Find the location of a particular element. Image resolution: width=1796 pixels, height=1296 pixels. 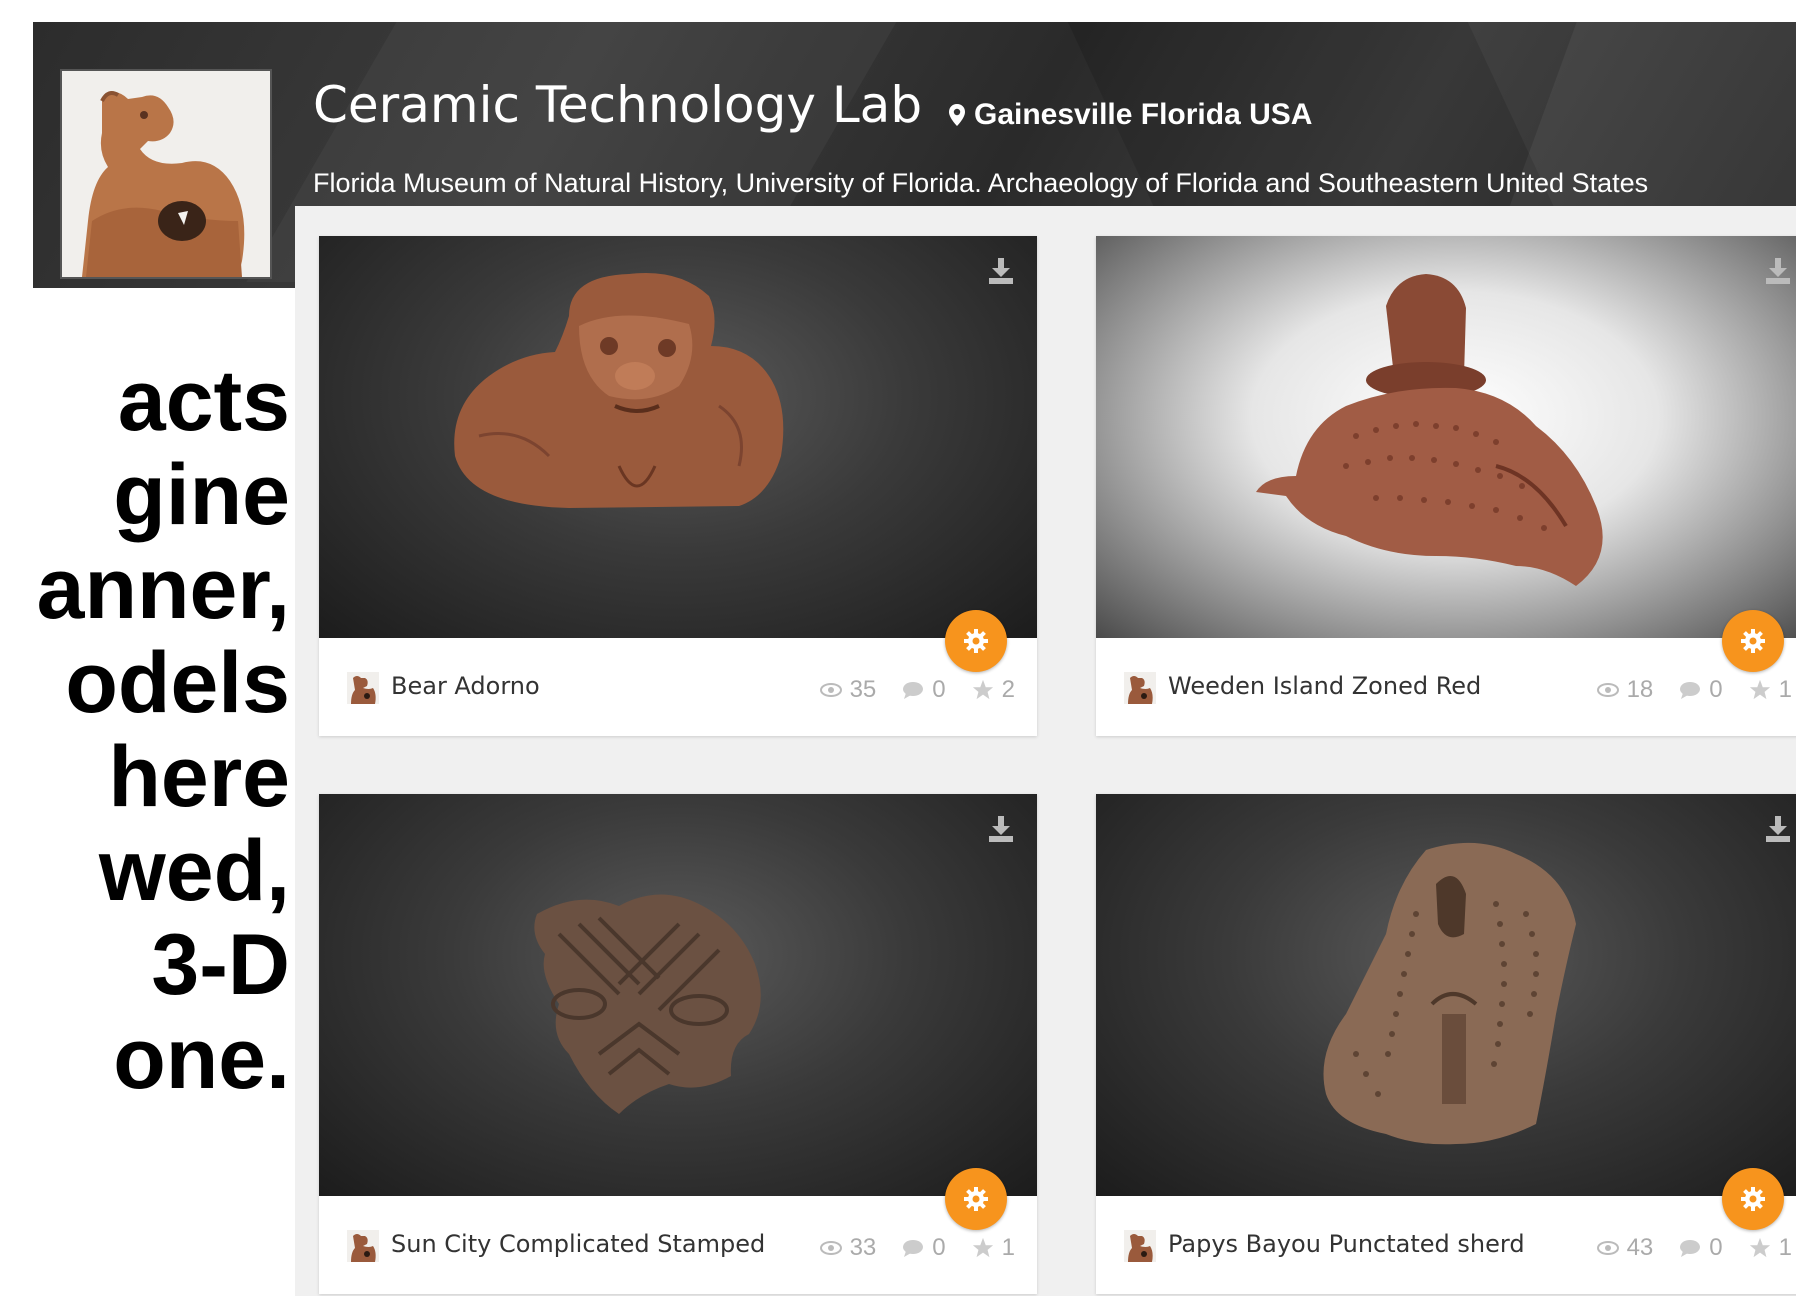

slide-line: one. is located at coordinates (201, 1059).